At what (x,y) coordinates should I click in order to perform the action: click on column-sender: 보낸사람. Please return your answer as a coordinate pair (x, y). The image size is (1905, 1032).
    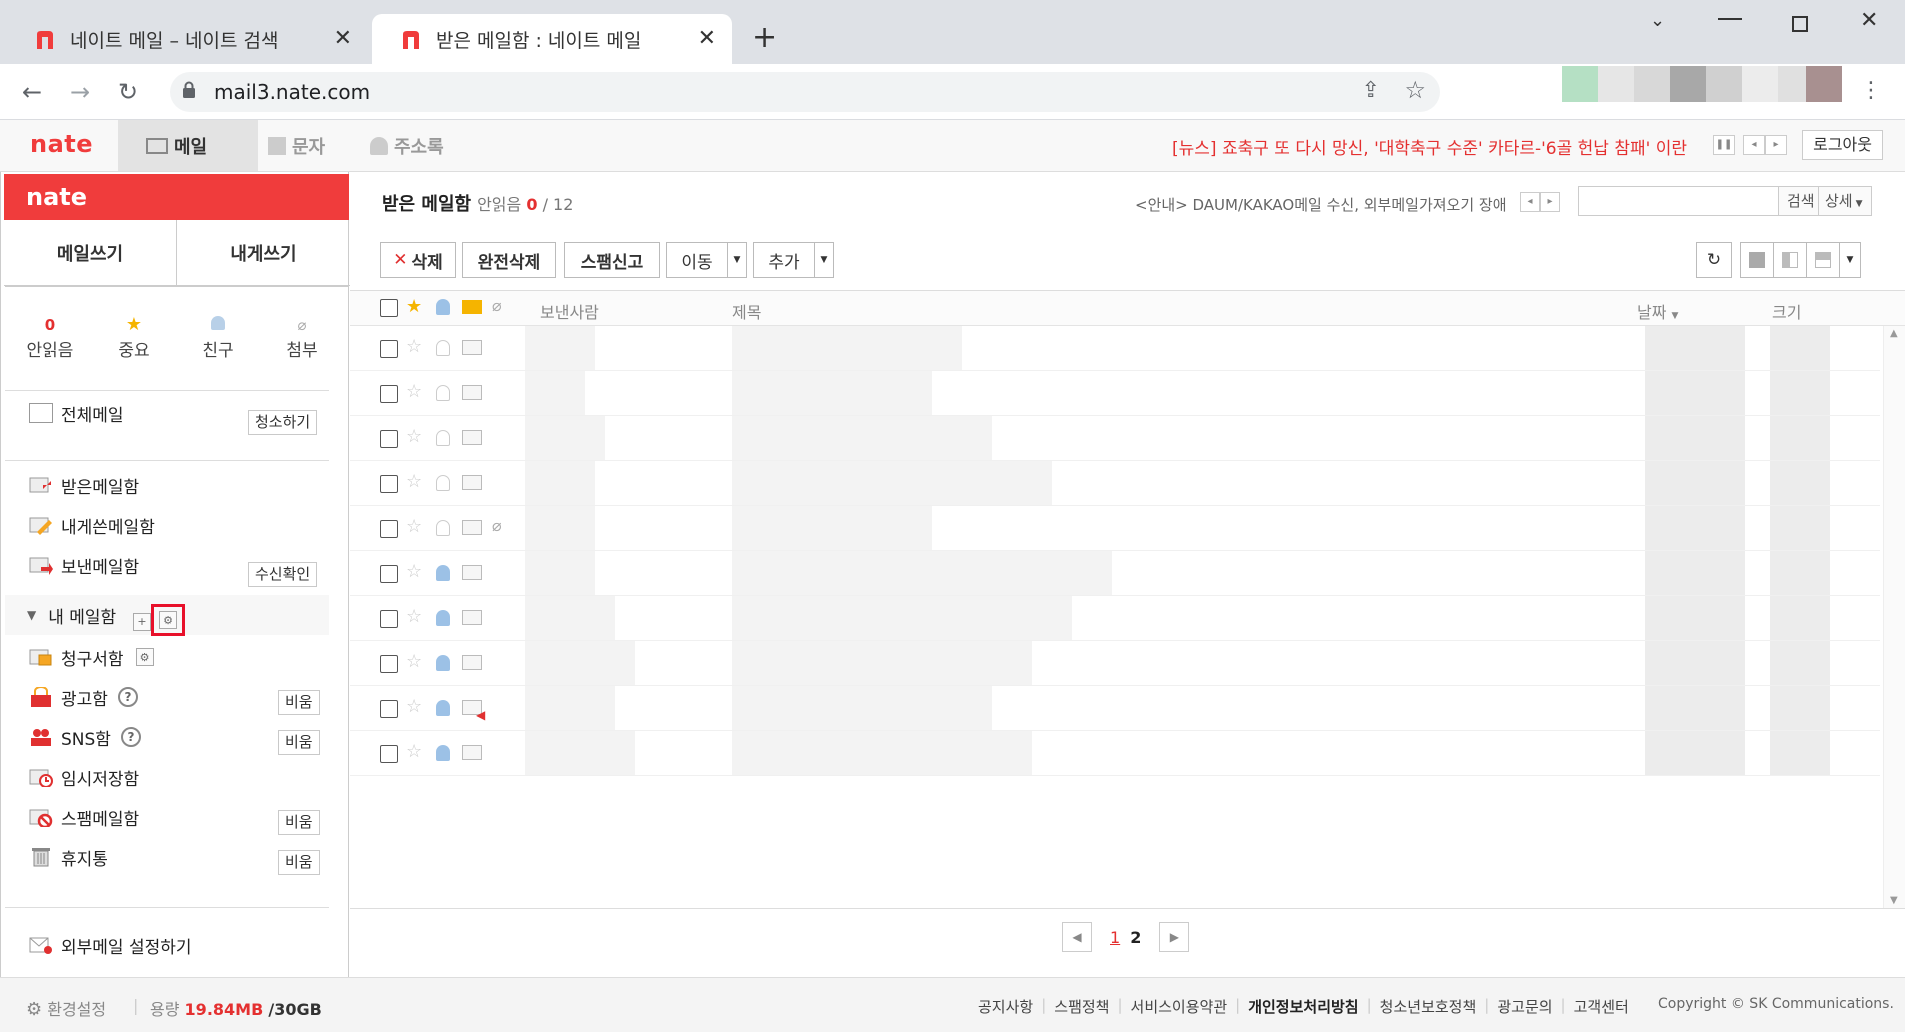
    Looking at the image, I should click on (569, 311).